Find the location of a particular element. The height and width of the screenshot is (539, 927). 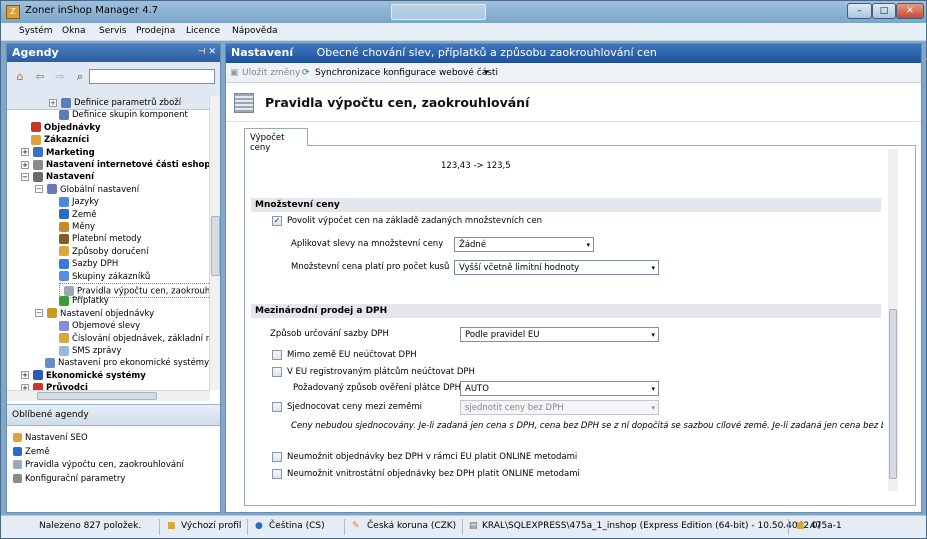

tree-item: SMS zprávy is located at coordinates (90, 351).